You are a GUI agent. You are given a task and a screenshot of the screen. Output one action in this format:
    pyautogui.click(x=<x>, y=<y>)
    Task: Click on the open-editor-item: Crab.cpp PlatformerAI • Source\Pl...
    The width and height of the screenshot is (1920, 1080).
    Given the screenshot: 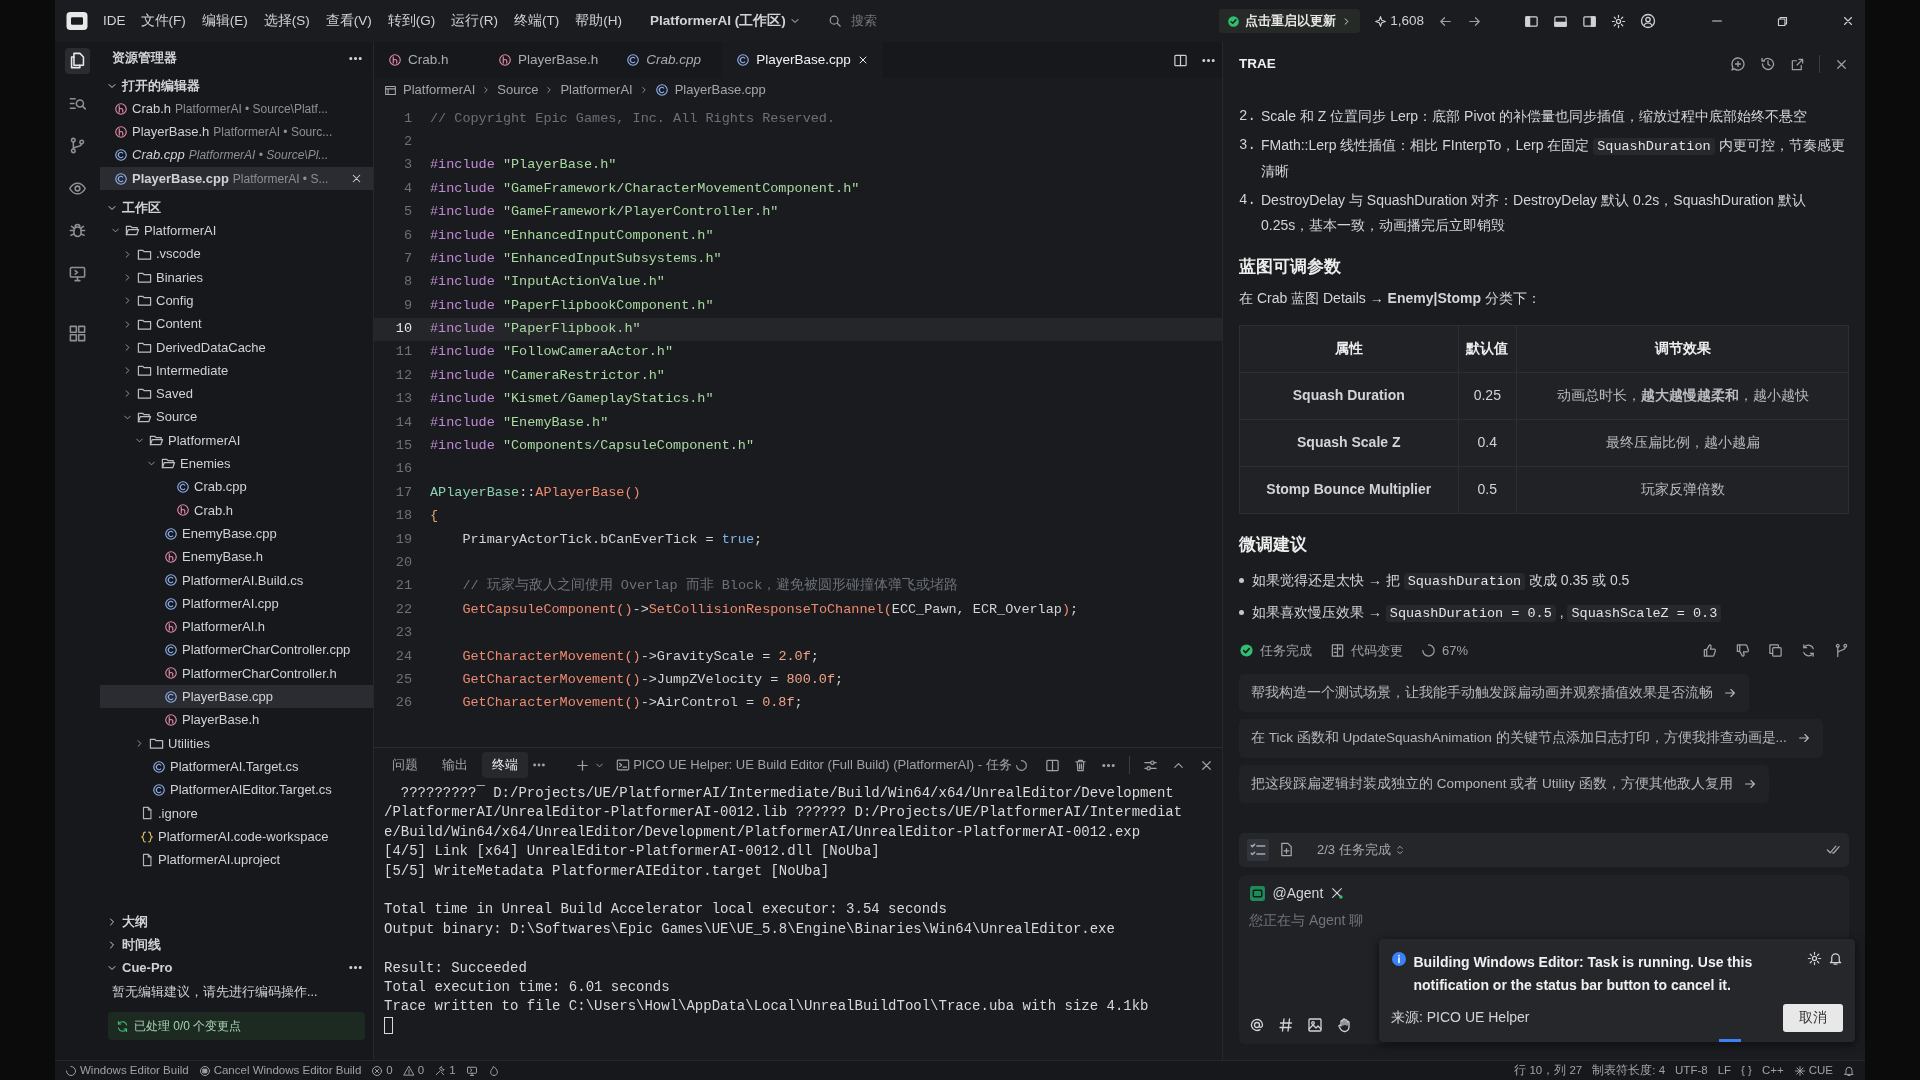 What is the action you would take?
    pyautogui.click(x=236, y=155)
    